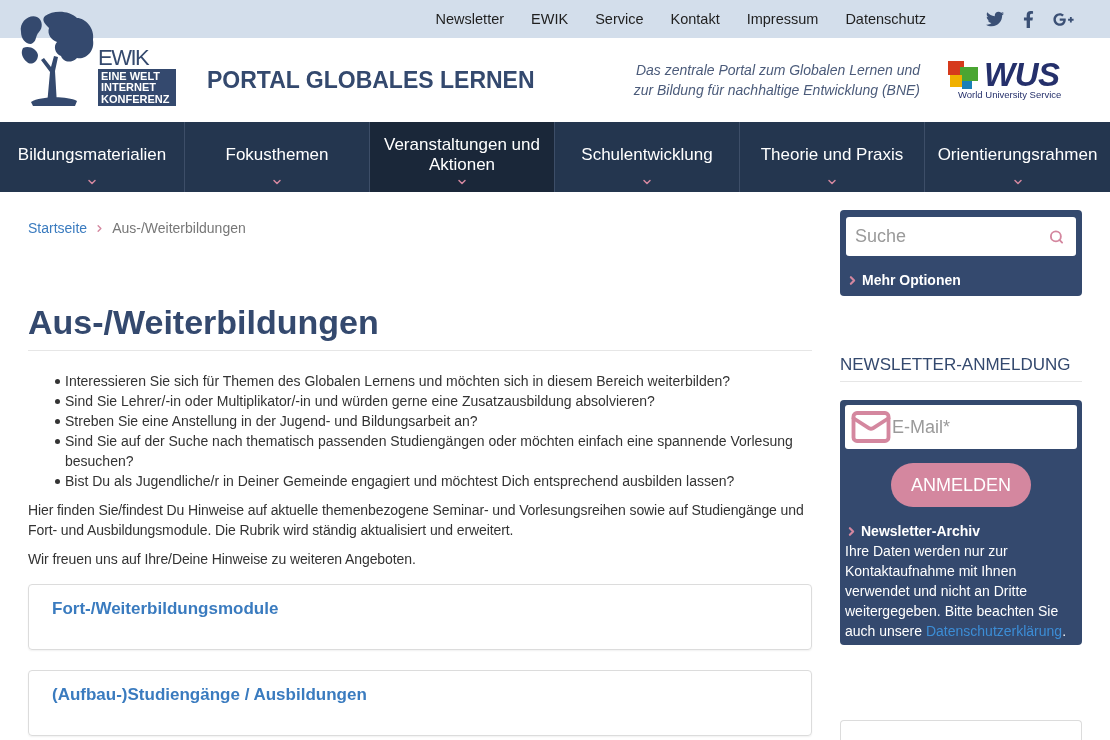  What do you see at coordinates (1022, 74) in the screenshot?
I see `partner-logo-name: WUS` at bounding box center [1022, 74].